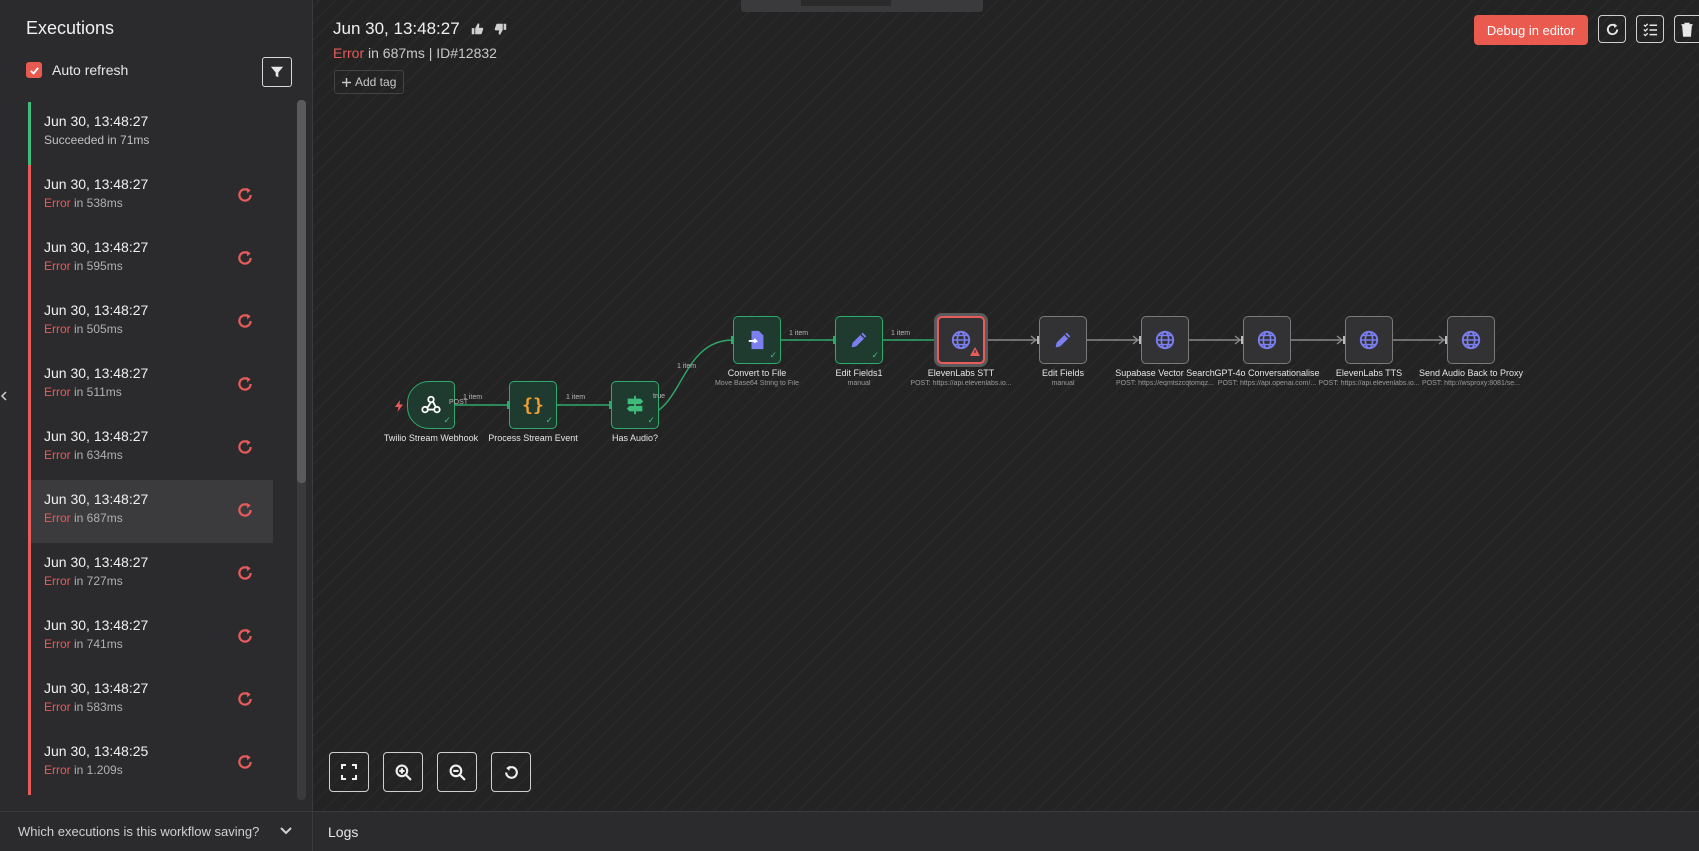 This screenshot has height=851, width=1699. Describe the element at coordinates (83, 203) in the screenshot. I see `execution-status: Error in 538ms` at that location.